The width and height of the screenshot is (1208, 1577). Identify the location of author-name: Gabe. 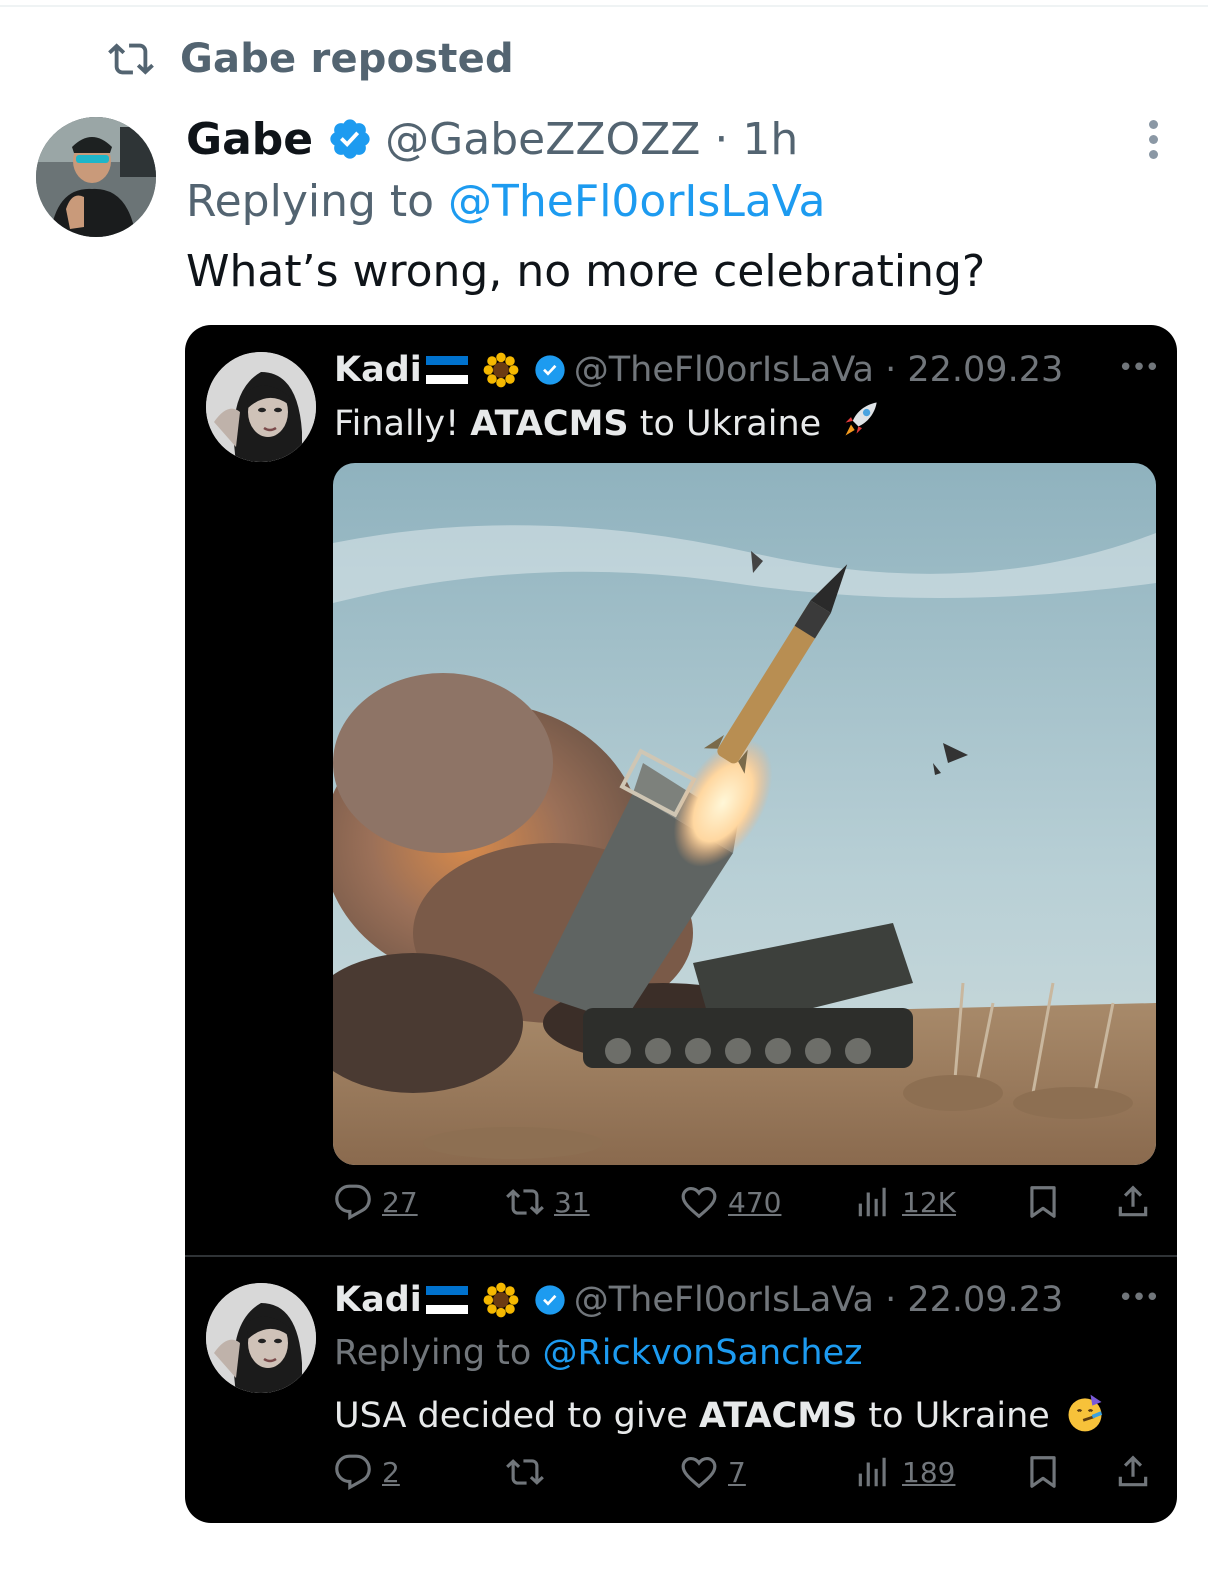
(249, 139).